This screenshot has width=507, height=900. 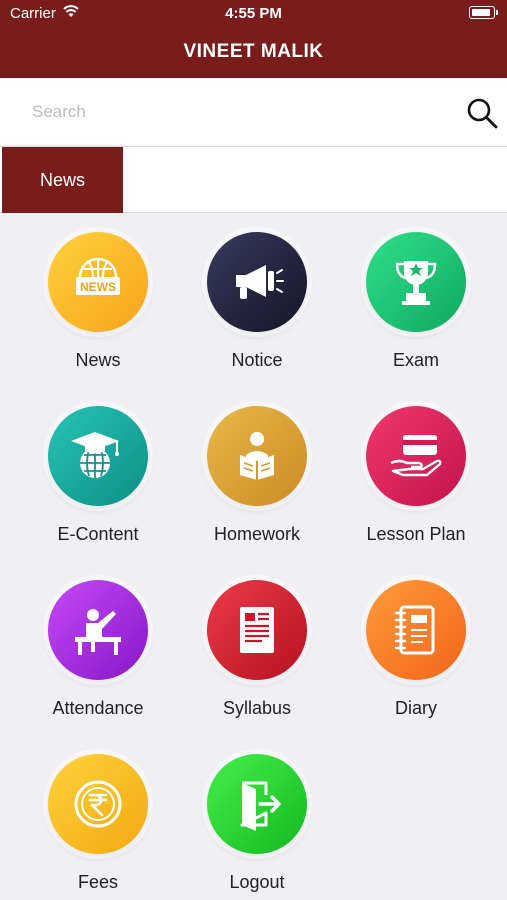 I want to click on menu-tile-fees: Fees, so click(x=98, y=823).